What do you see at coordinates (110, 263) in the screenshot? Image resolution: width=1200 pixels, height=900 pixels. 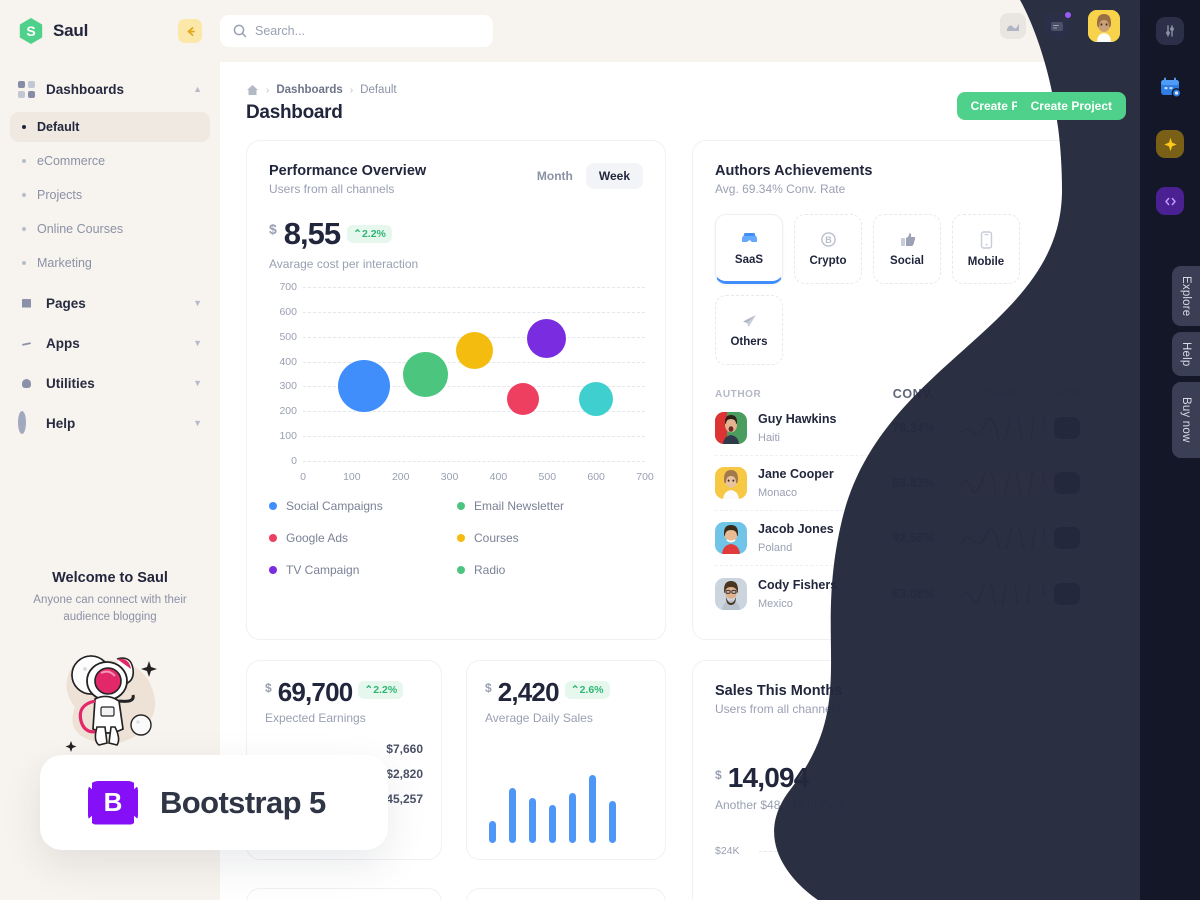 I see `sidebar-item-marketing: Marketing` at bounding box center [110, 263].